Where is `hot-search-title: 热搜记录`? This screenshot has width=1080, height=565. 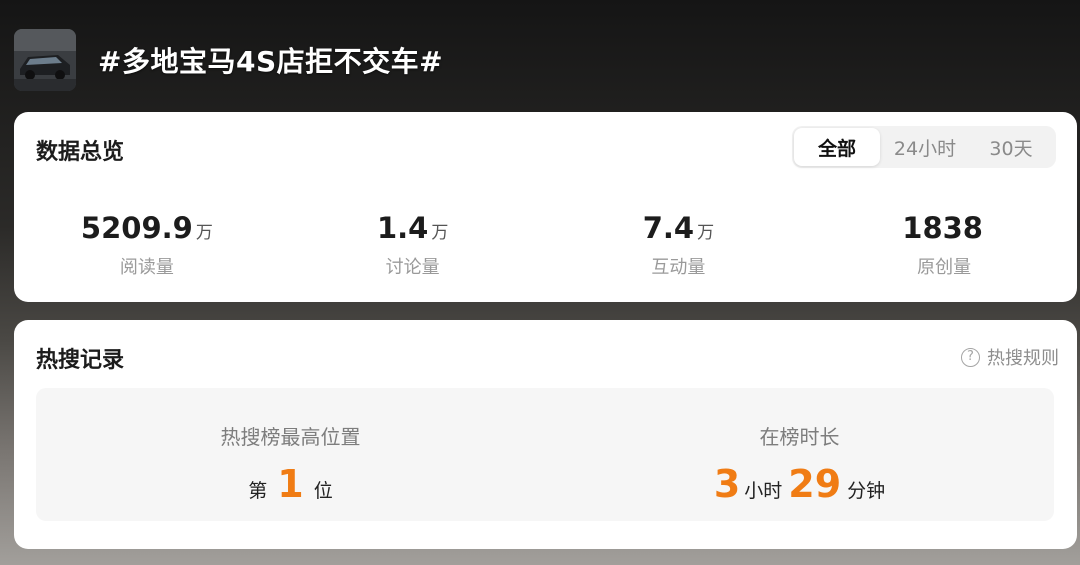
hot-search-title: 热搜记录 is located at coordinates (80, 360).